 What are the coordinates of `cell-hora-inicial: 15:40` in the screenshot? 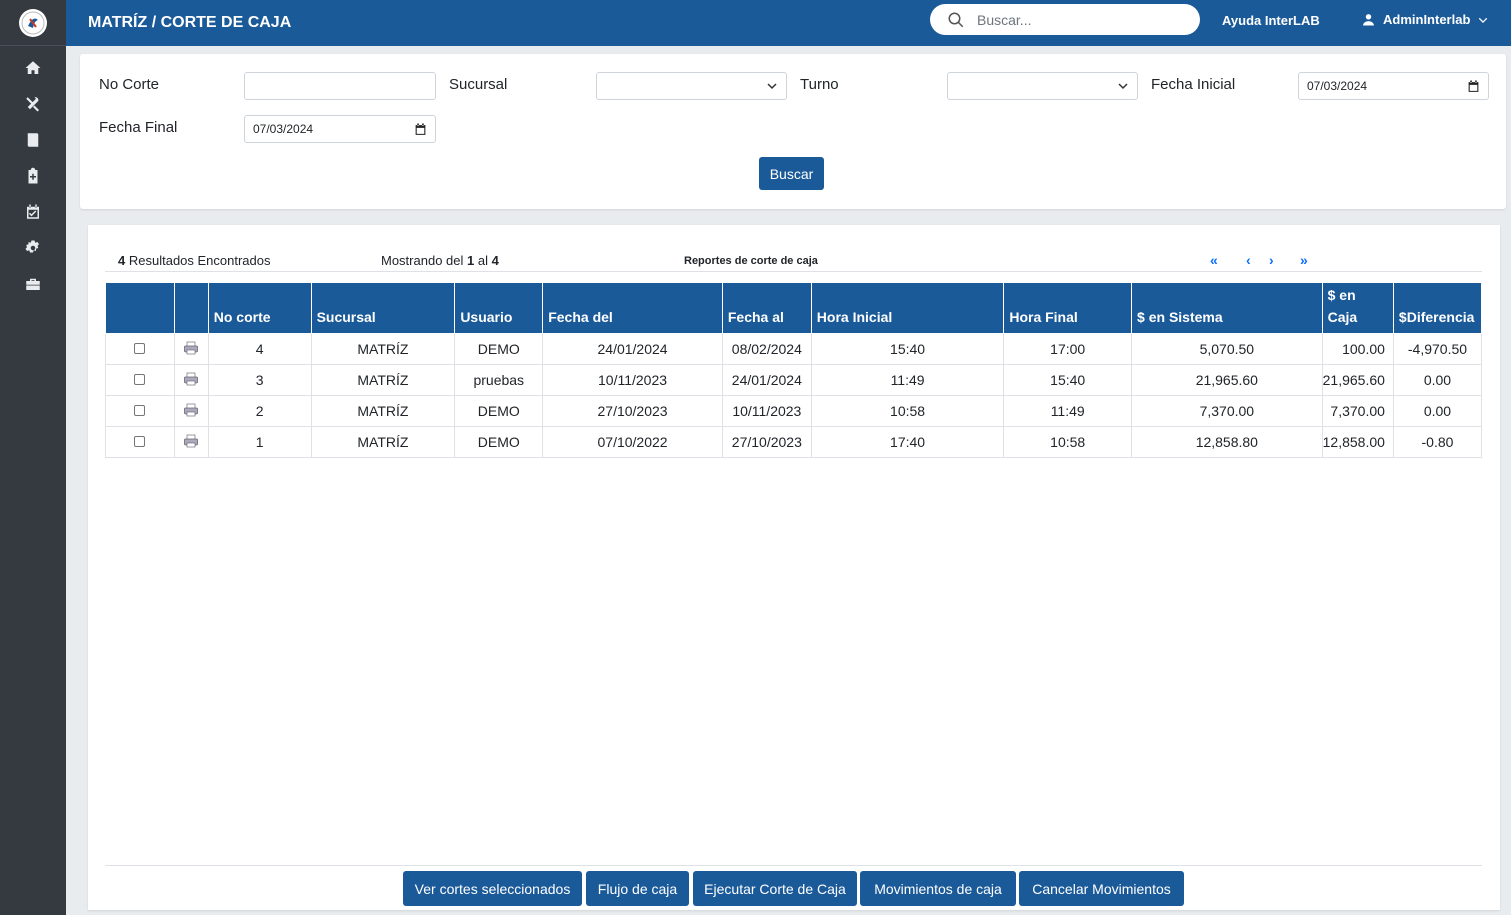 It's located at (907, 349).